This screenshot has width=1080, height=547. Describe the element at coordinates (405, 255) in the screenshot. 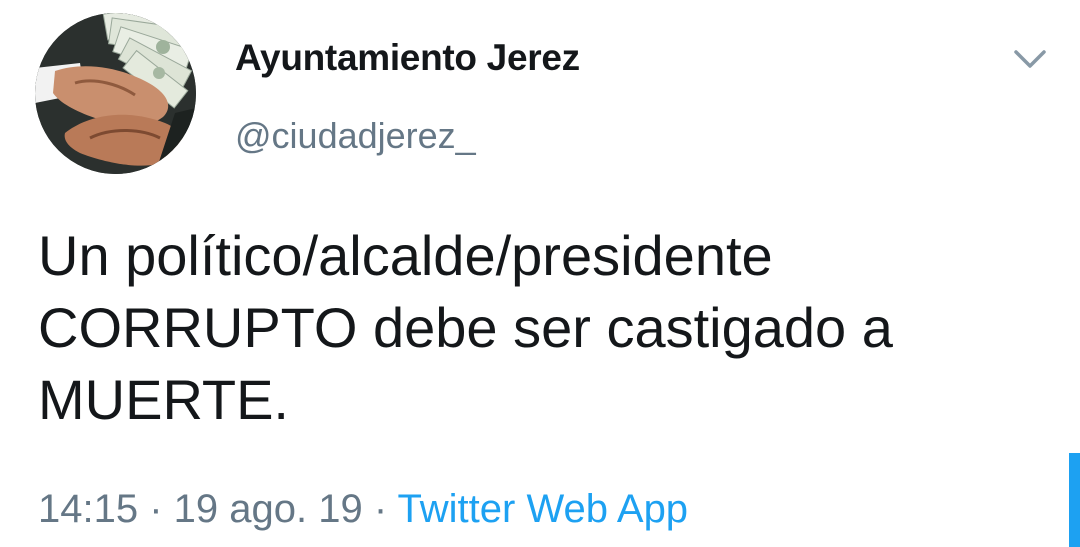

I see `tweet-line: Un político/alcalde/presidente` at that location.